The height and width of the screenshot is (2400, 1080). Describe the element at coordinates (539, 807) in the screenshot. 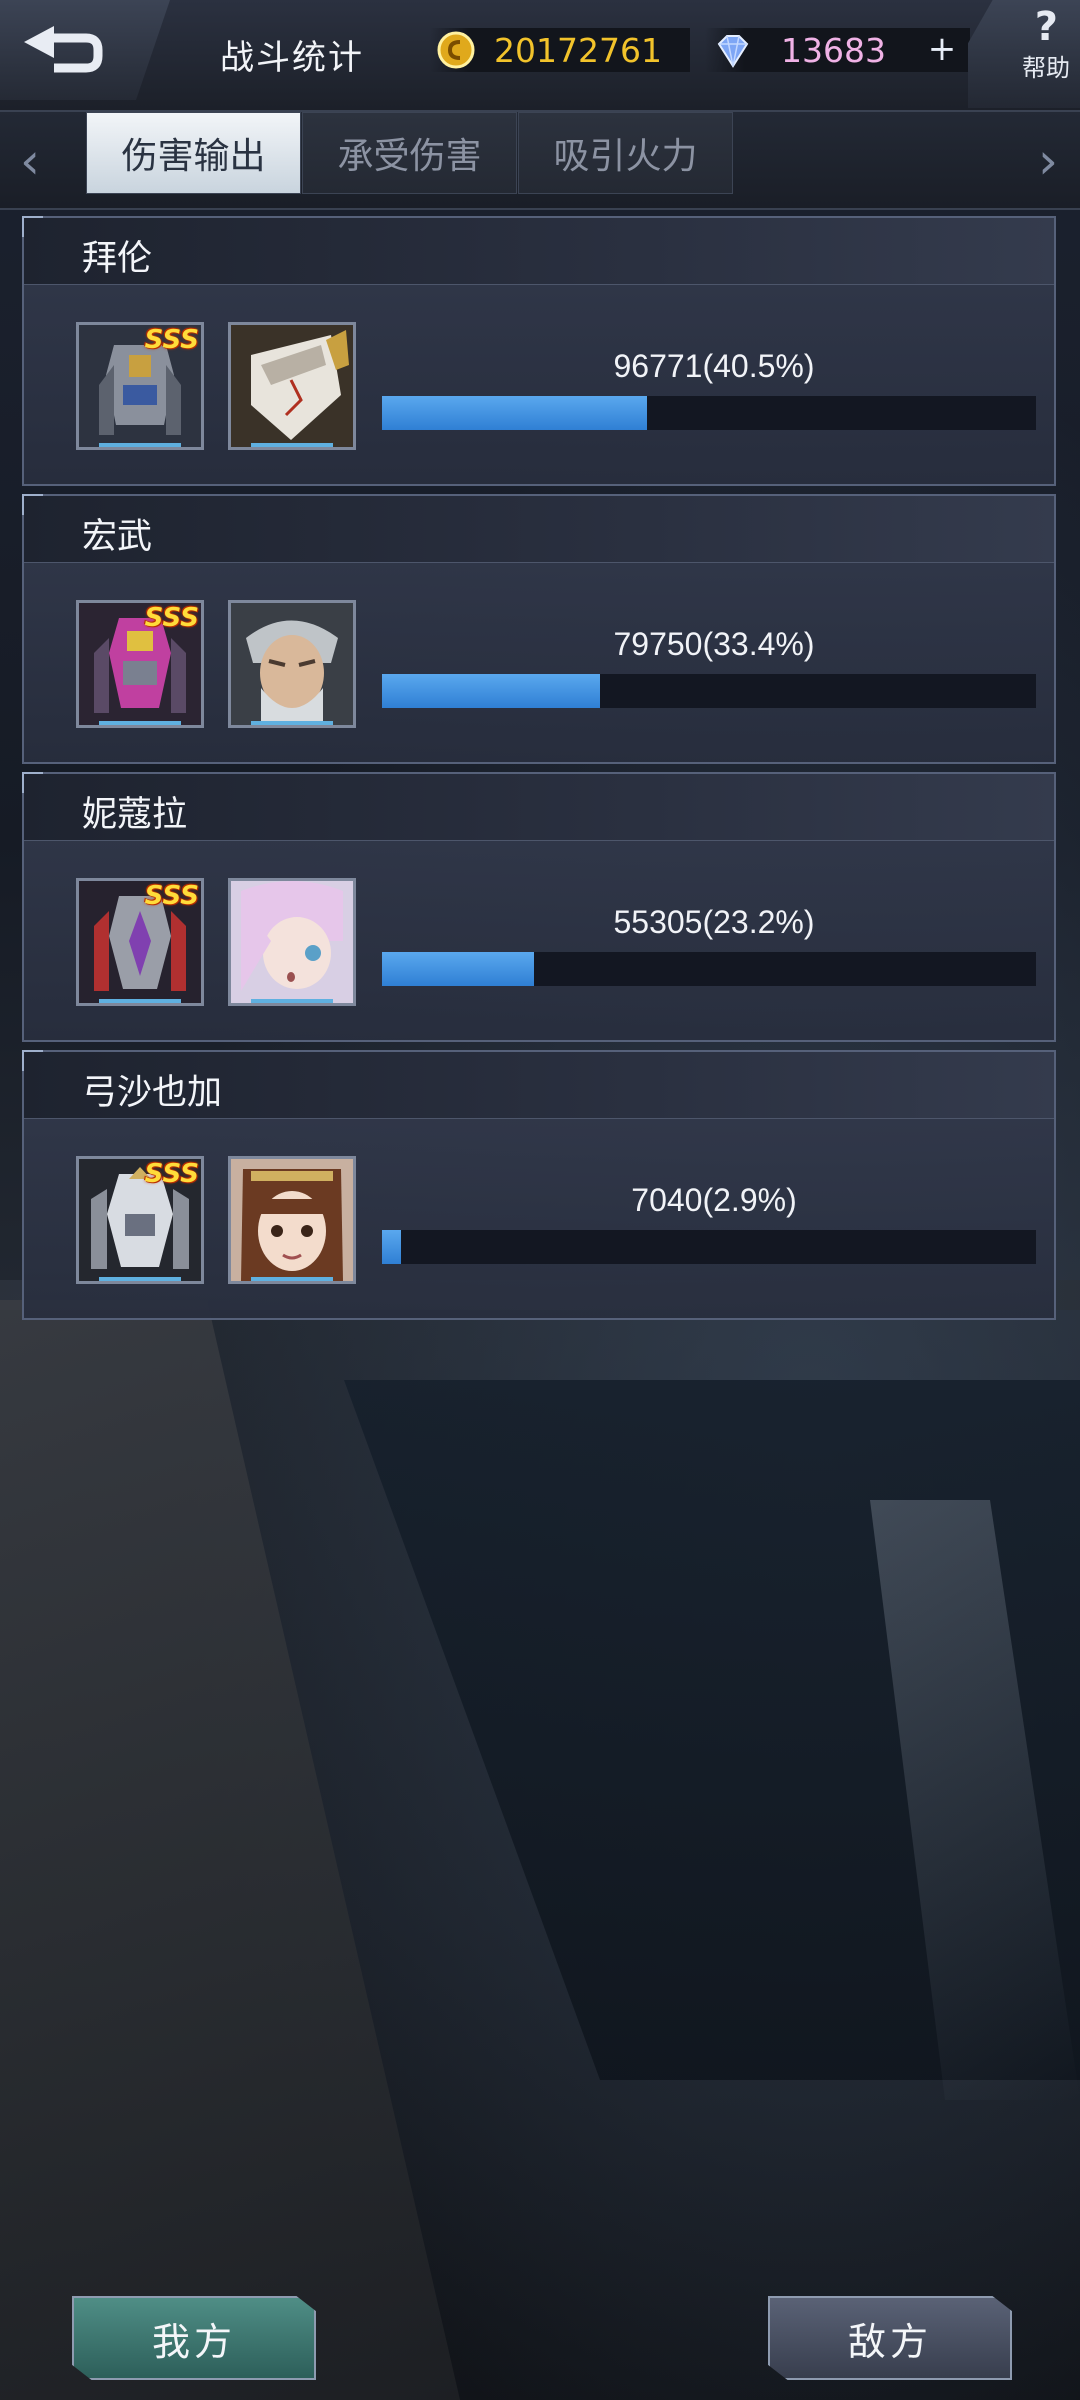

I see `panel-header: 妮蔻拉` at that location.